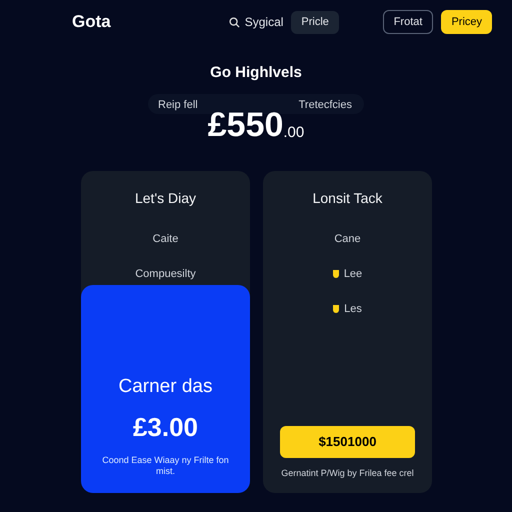 Image resolution: width=512 pixels, height=512 pixels. I want to click on nav-tab: Pricle, so click(315, 22).